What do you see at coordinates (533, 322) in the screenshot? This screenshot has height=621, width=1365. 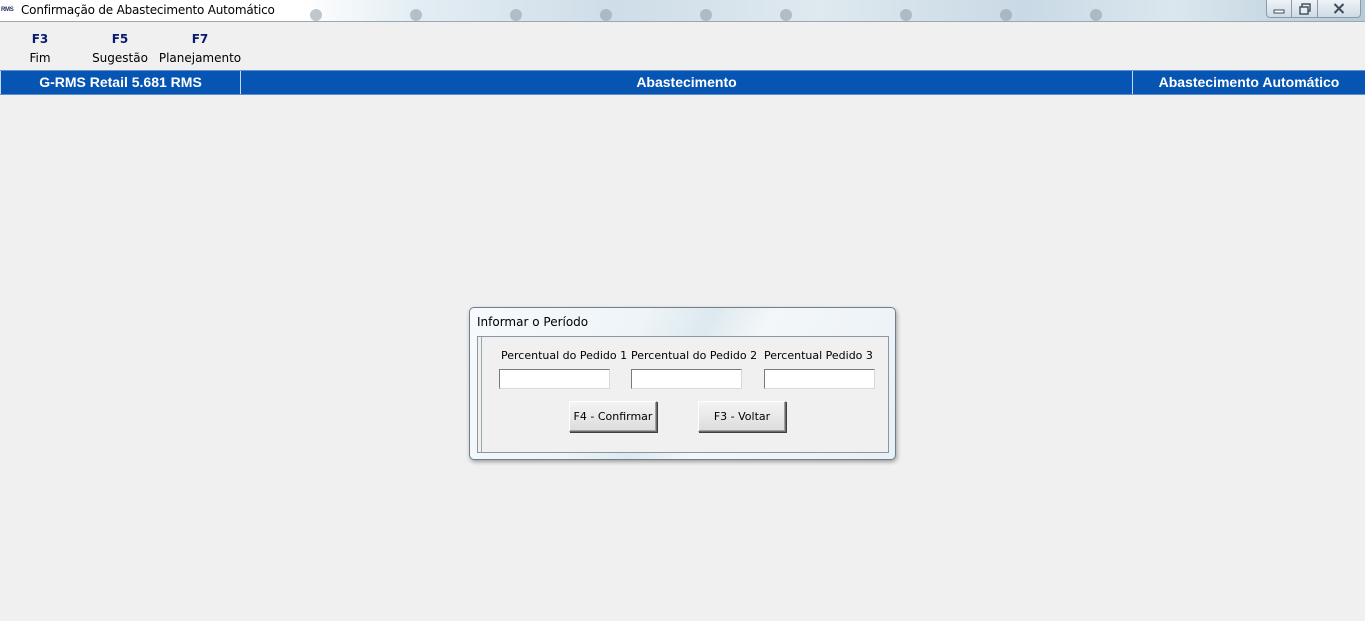 I see `dialog-title: Informar o Período` at bounding box center [533, 322].